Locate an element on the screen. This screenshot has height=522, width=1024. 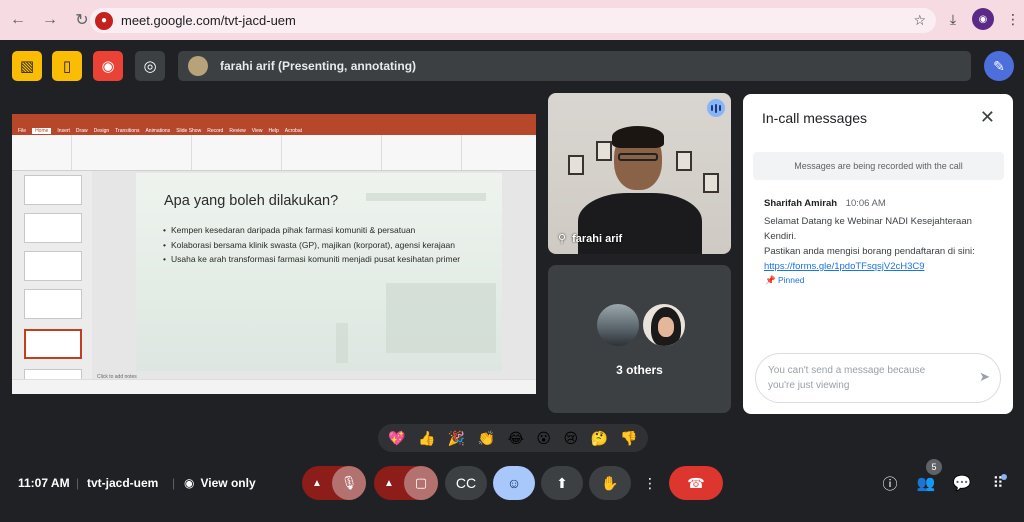
ppt-tab: Acrobat is located at coordinates (293, 130).